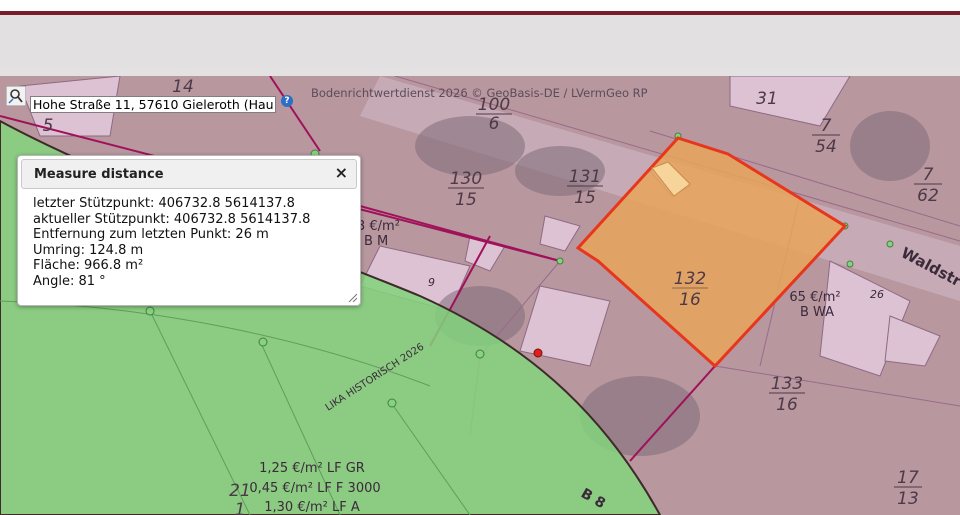  What do you see at coordinates (817, 312) in the screenshot?
I see `zone-use-right: B WA` at bounding box center [817, 312].